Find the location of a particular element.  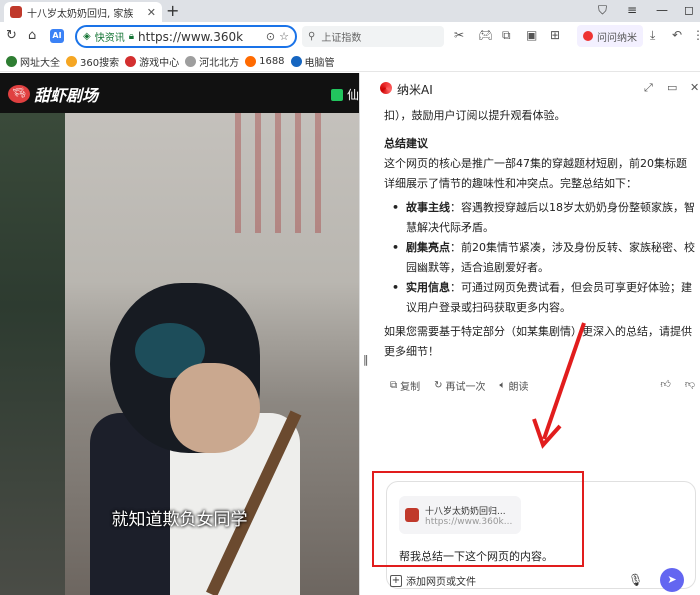

shield-icon: ◈ is located at coordinates (87, 36).